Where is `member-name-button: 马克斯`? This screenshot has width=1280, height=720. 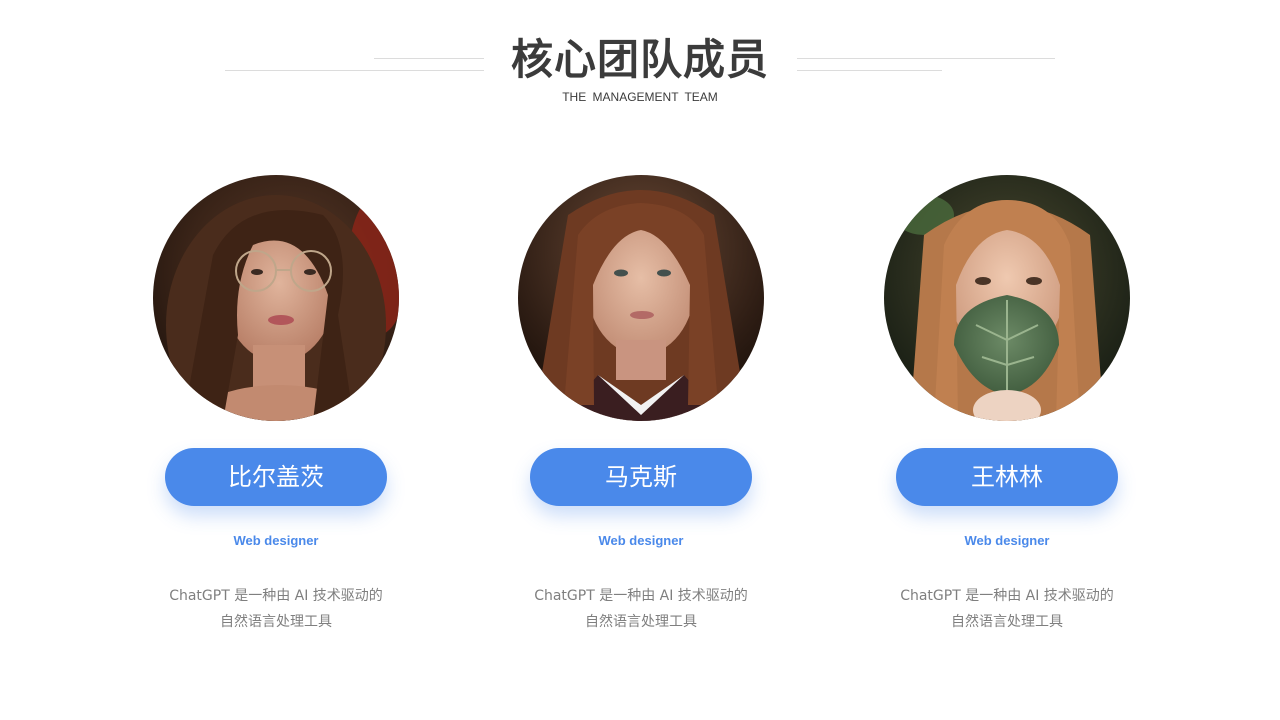 member-name-button: 马克斯 is located at coordinates (641, 477).